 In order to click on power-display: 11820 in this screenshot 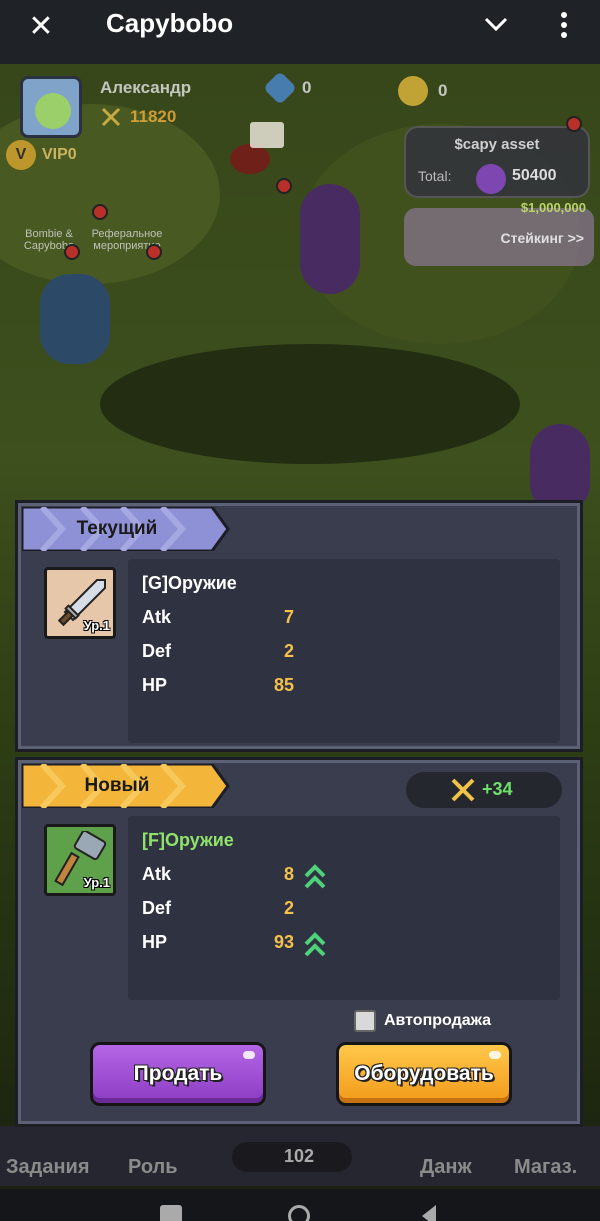, I will do `click(138, 117)`.